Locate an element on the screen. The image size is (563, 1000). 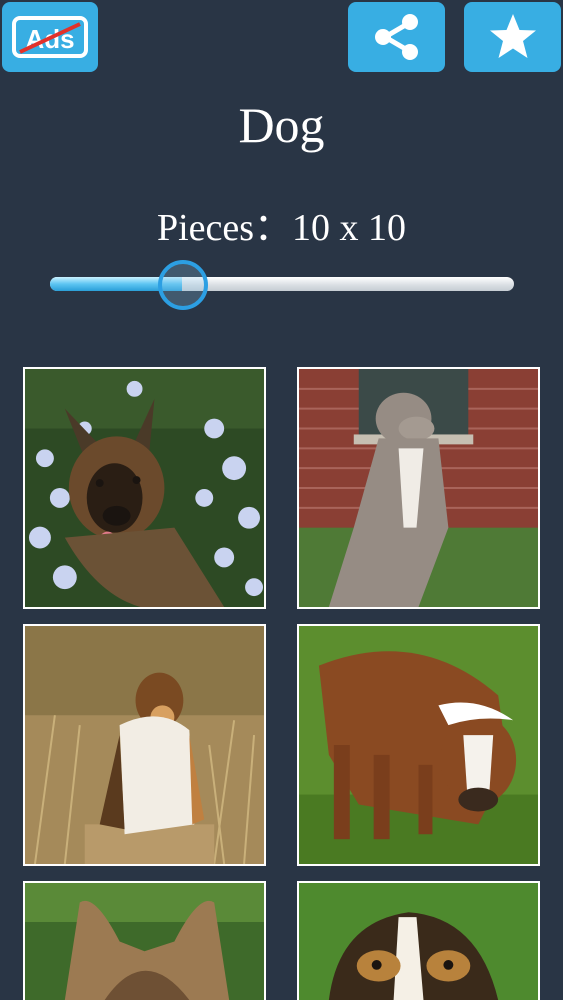
boxer-image is located at coordinates (418, 745).